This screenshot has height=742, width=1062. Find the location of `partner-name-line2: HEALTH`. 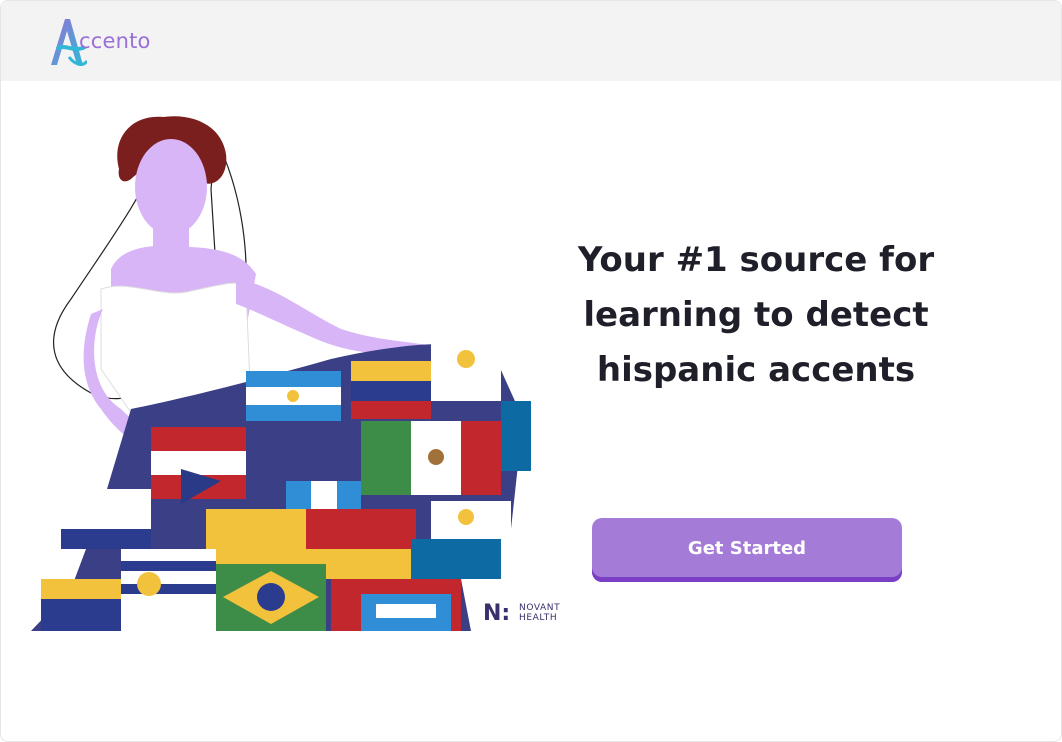

partner-name-line2: HEALTH is located at coordinates (538, 618).